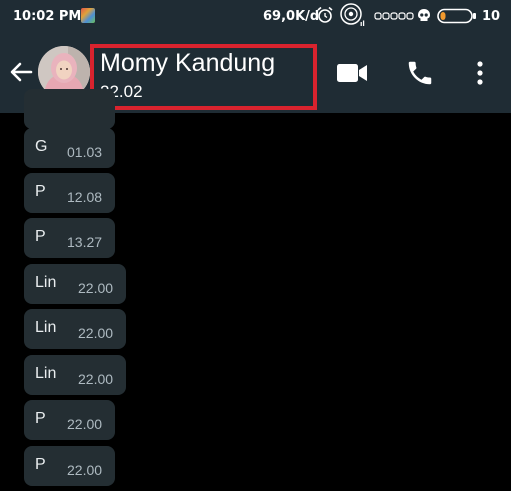 This screenshot has width=511, height=491. I want to click on battery-icon, so click(457, 18).